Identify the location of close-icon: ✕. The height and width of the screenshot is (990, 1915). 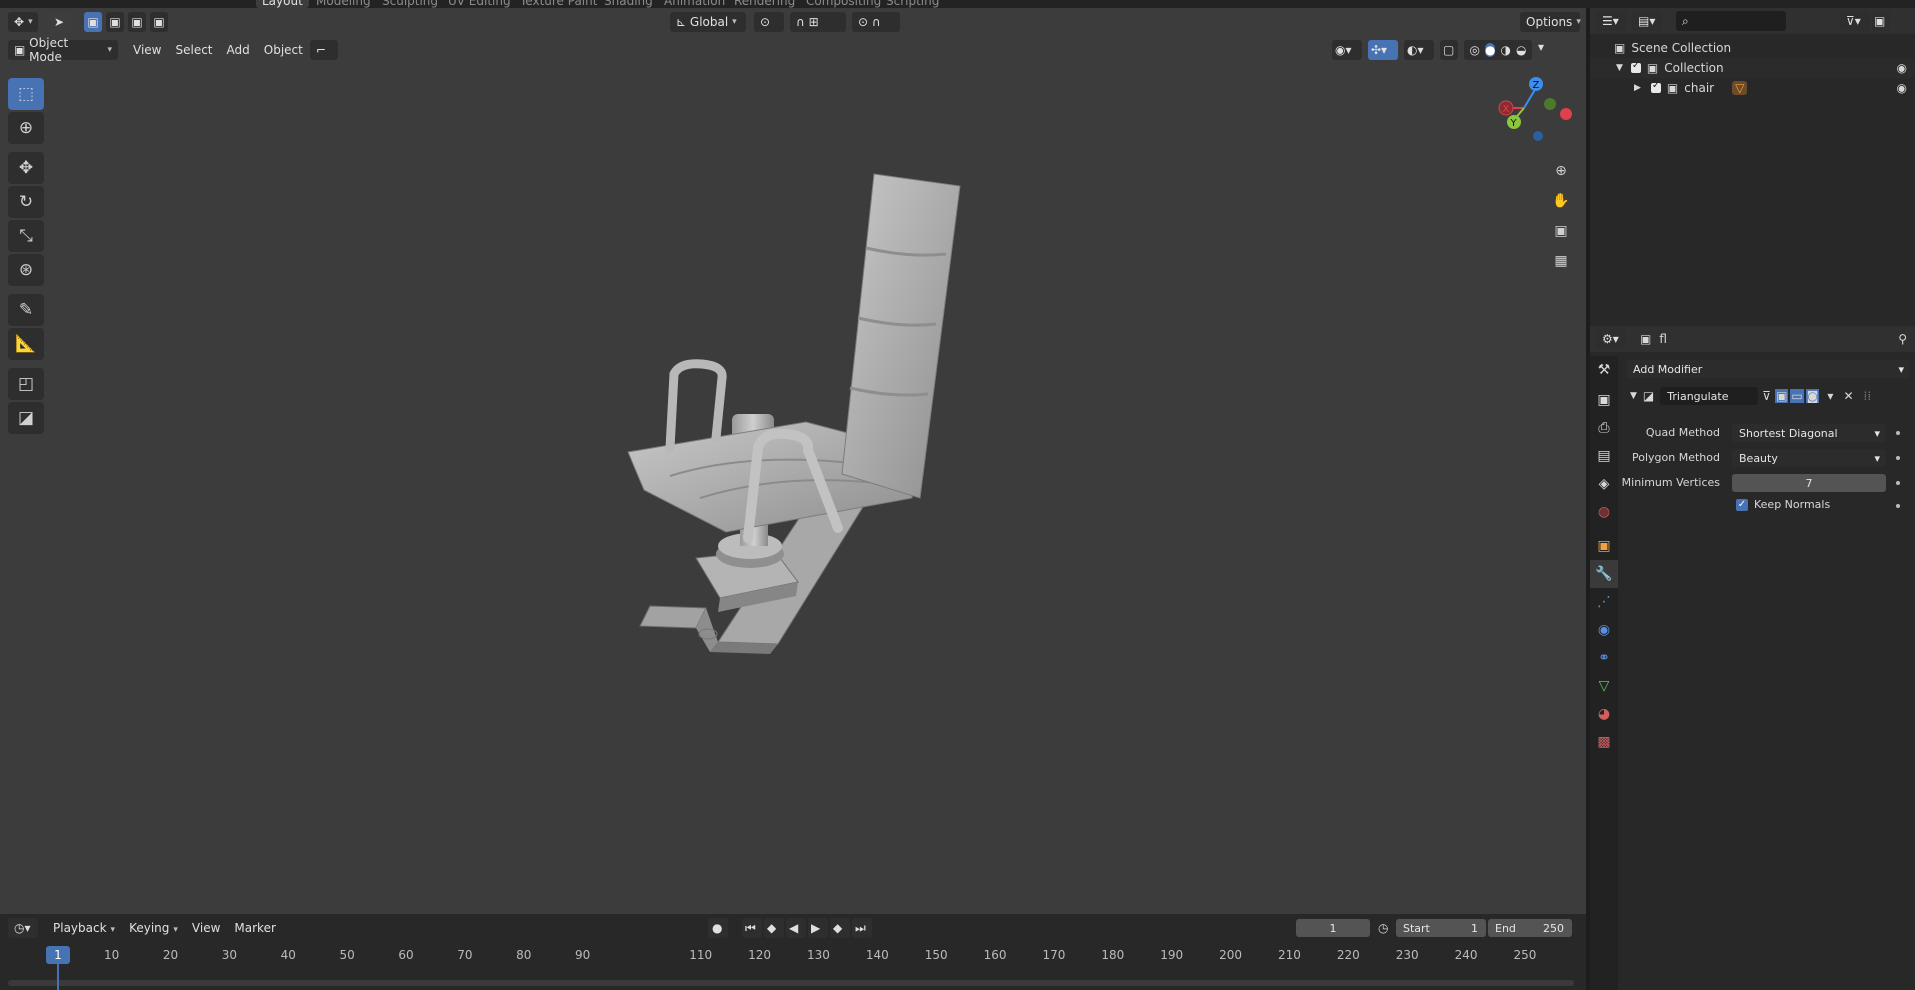
(1848, 396).